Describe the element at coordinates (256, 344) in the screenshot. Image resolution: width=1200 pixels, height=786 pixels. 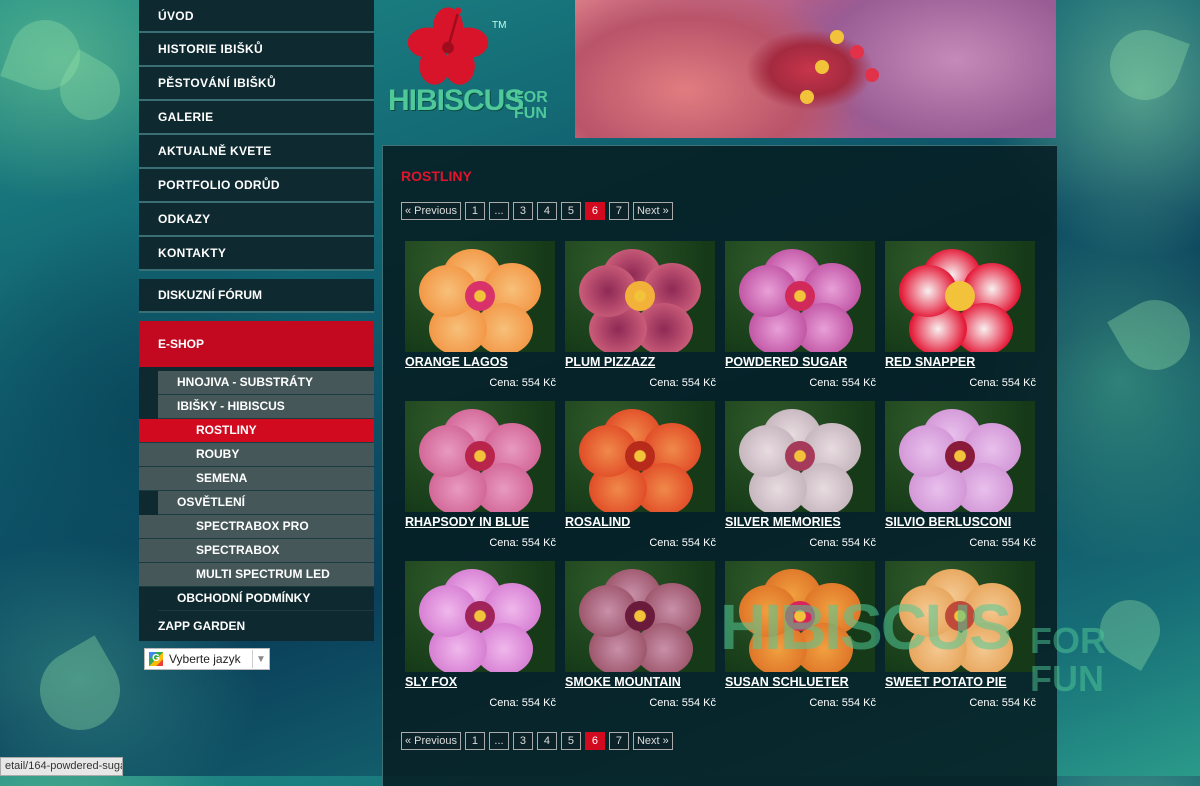
I see `nav-item-eshop: E-SHOP` at that location.